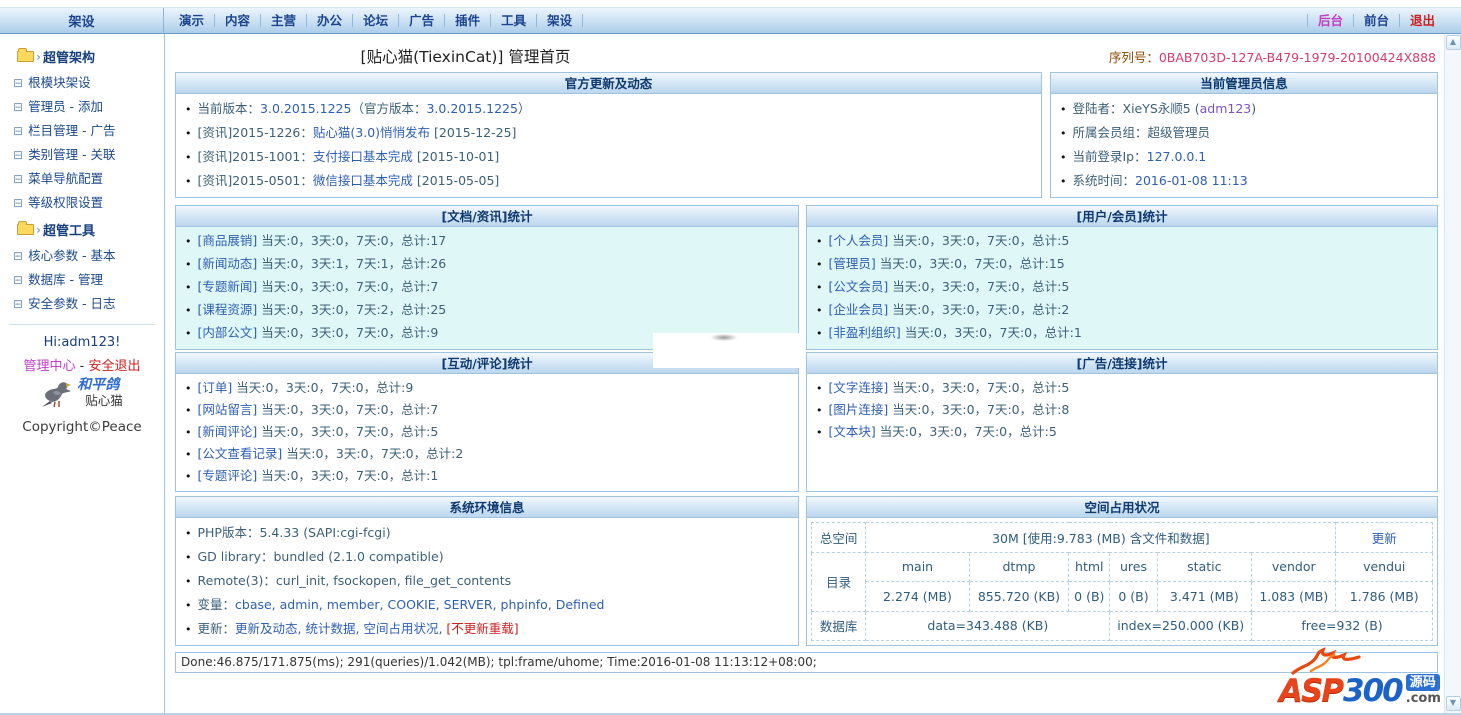  I want to click on sidebar-group: › 超管架构, so click(82, 56).